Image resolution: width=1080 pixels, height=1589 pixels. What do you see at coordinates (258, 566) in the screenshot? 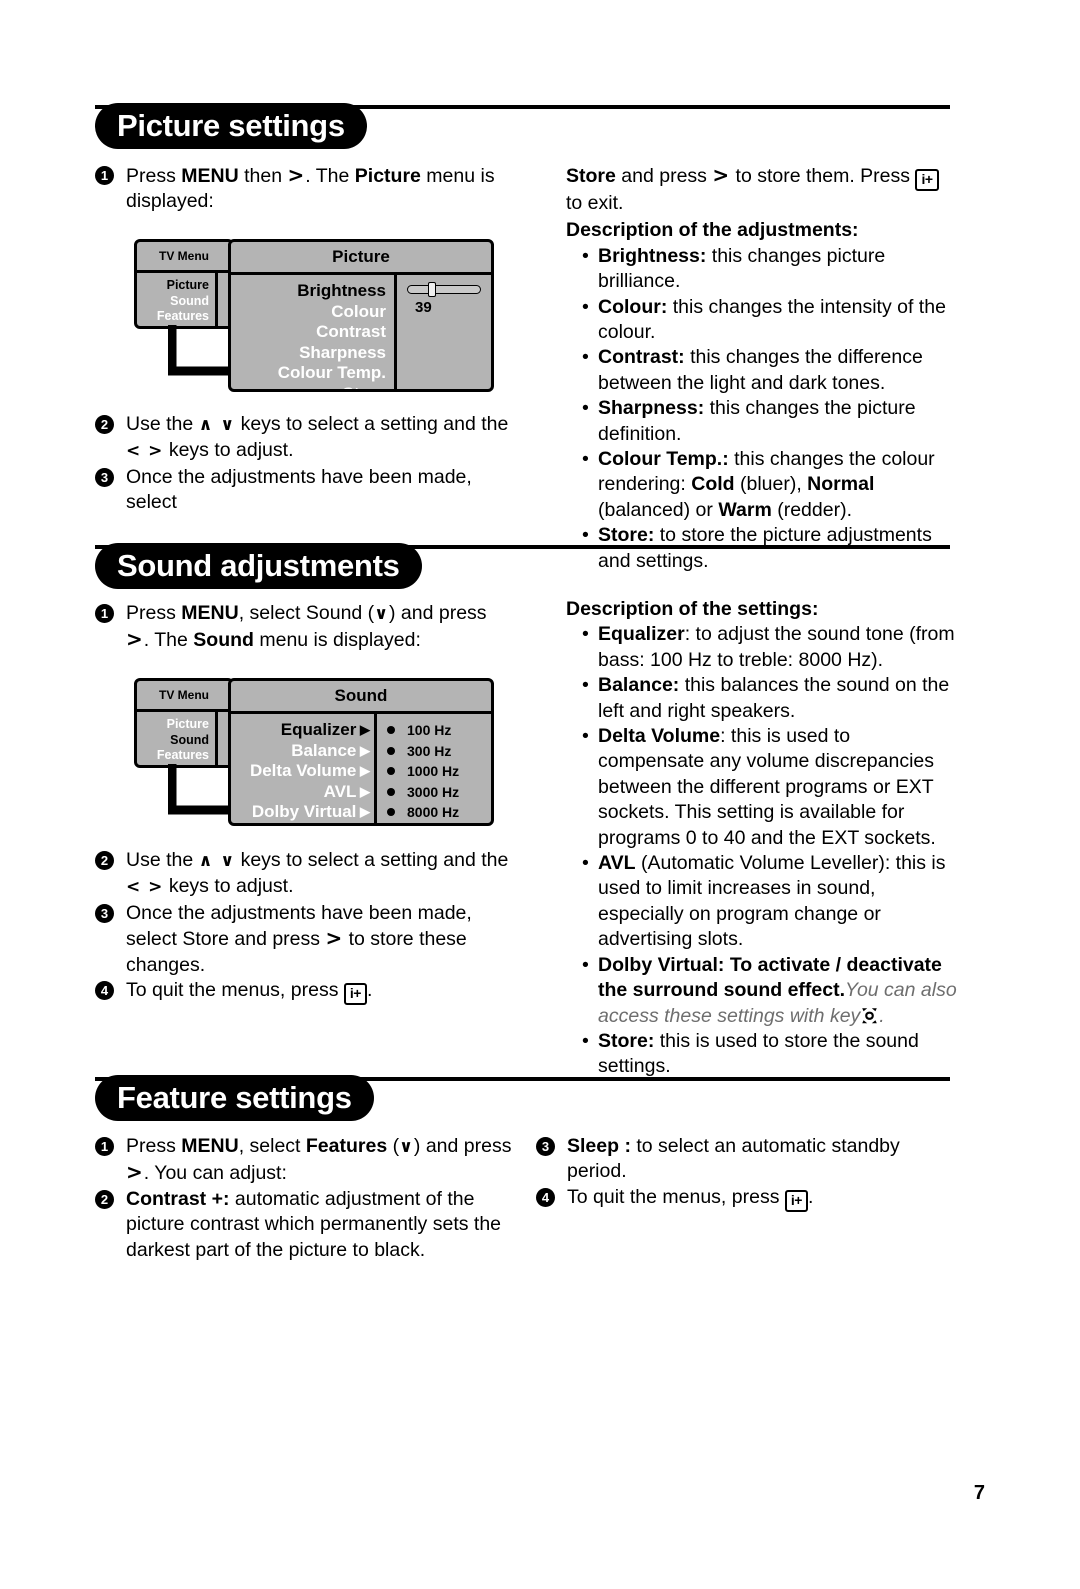
I see `section-title-sound: Sound adjustments` at bounding box center [258, 566].